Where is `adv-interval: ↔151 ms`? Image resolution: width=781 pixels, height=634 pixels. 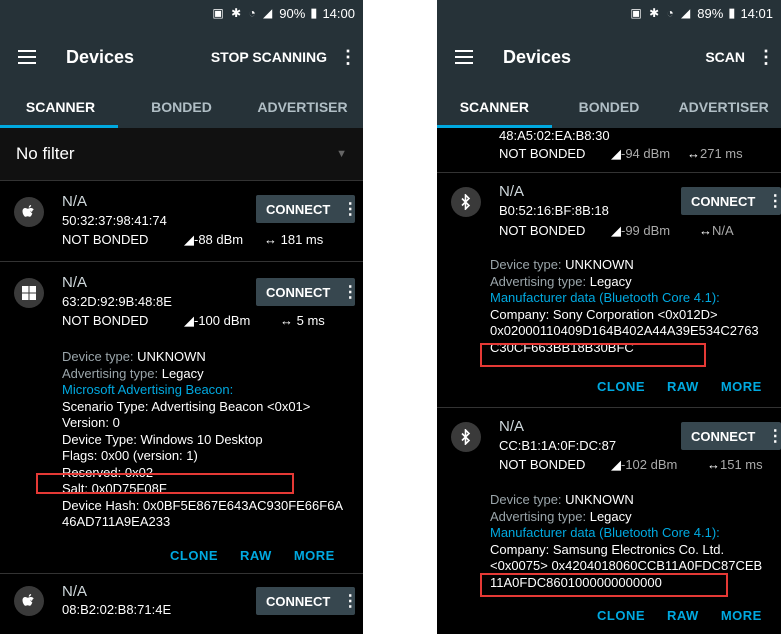 adv-interval: ↔151 ms is located at coordinates (735, 464).